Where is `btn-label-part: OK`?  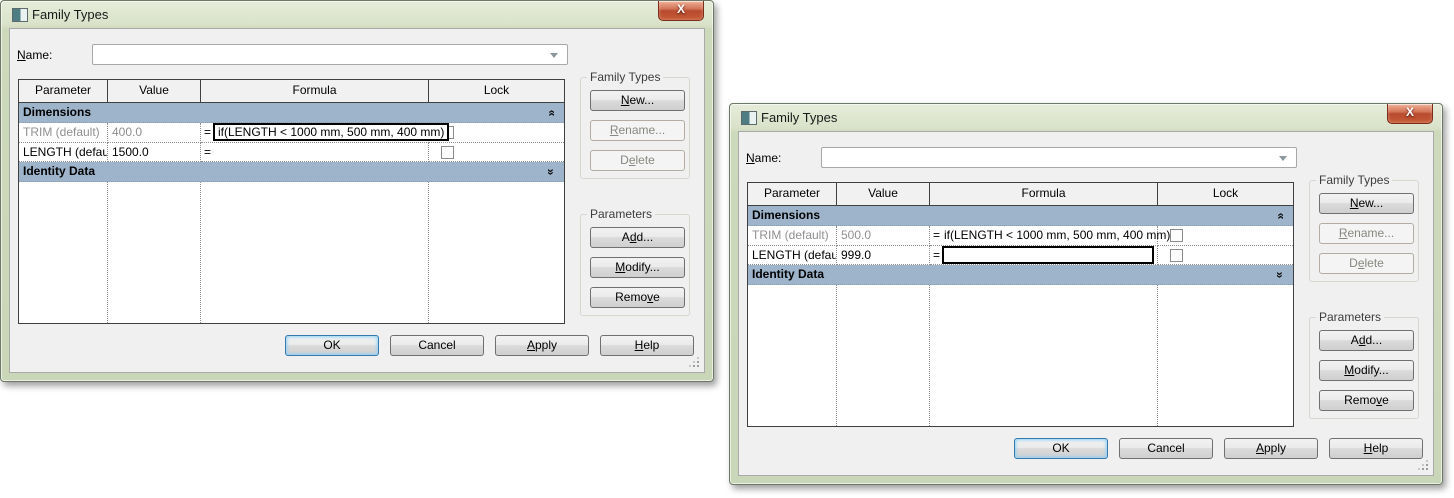
btn-label-part: OK is located at coordinates (332, 345).